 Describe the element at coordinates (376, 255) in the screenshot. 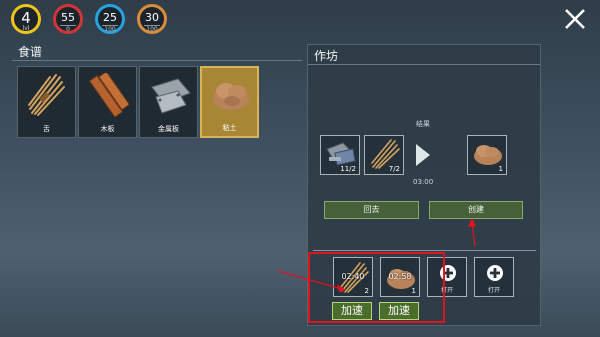

I see `annotation-arrows` at that location.